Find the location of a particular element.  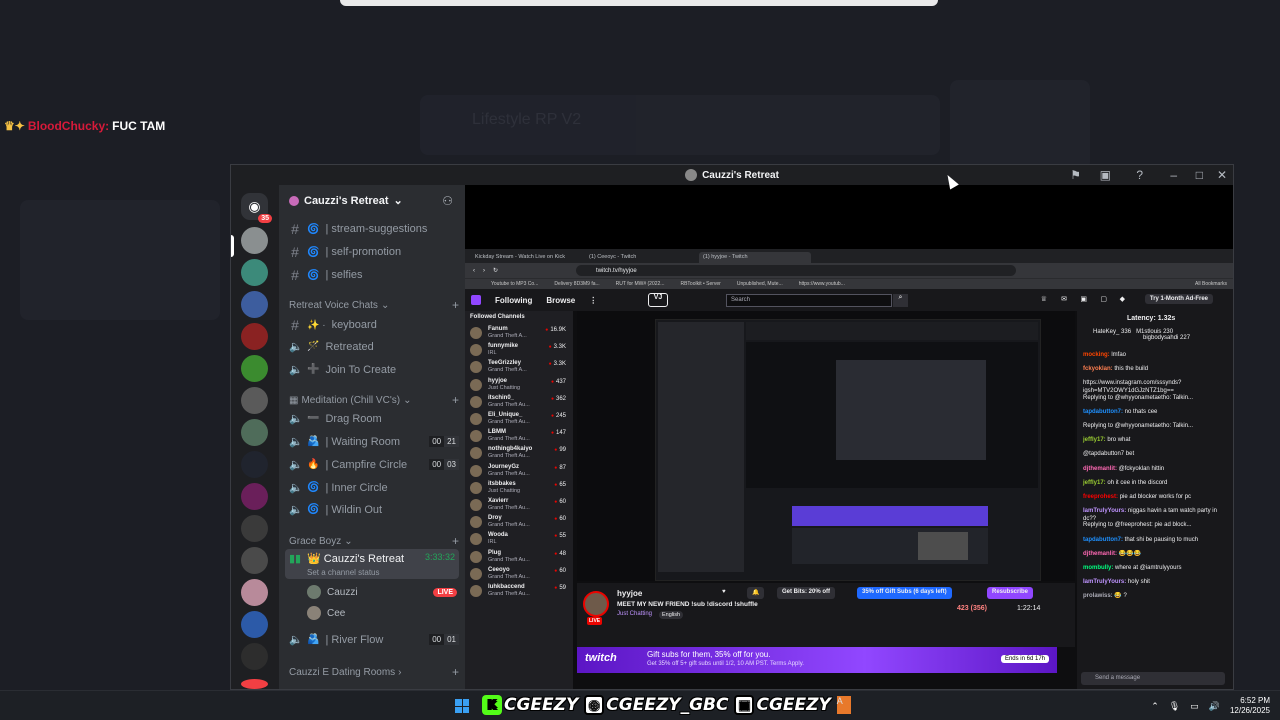

channel-inner-circle: 🔈 🌀 | Inner Circle is located at coordinates (374, 488).